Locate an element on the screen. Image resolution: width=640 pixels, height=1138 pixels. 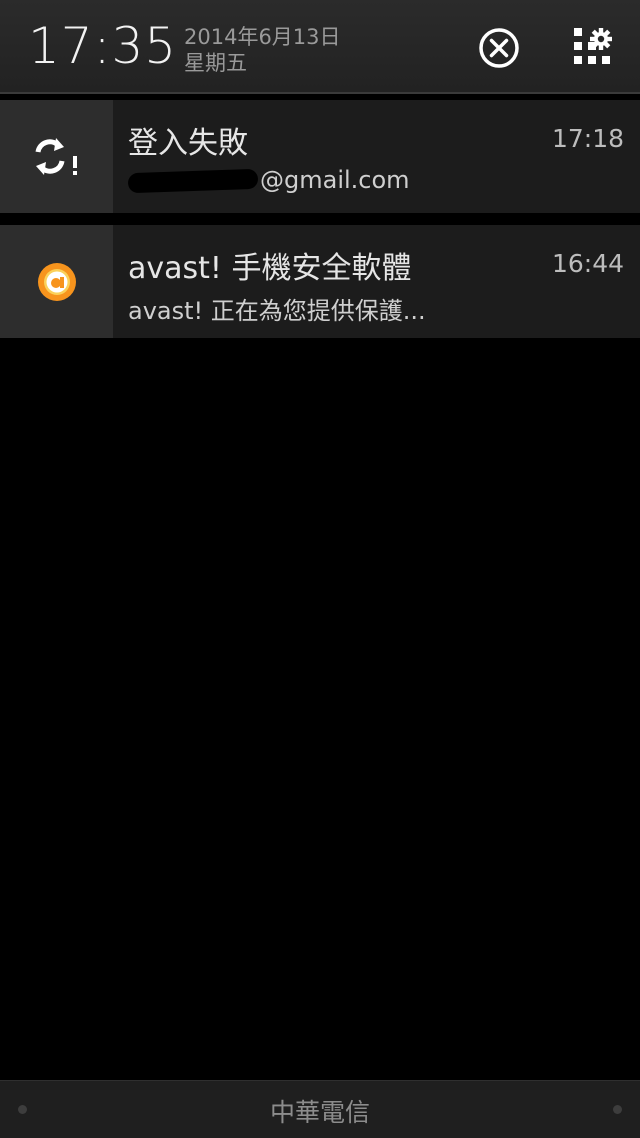
notification-title: 登入失敗 is located at coordinates (188, 143).